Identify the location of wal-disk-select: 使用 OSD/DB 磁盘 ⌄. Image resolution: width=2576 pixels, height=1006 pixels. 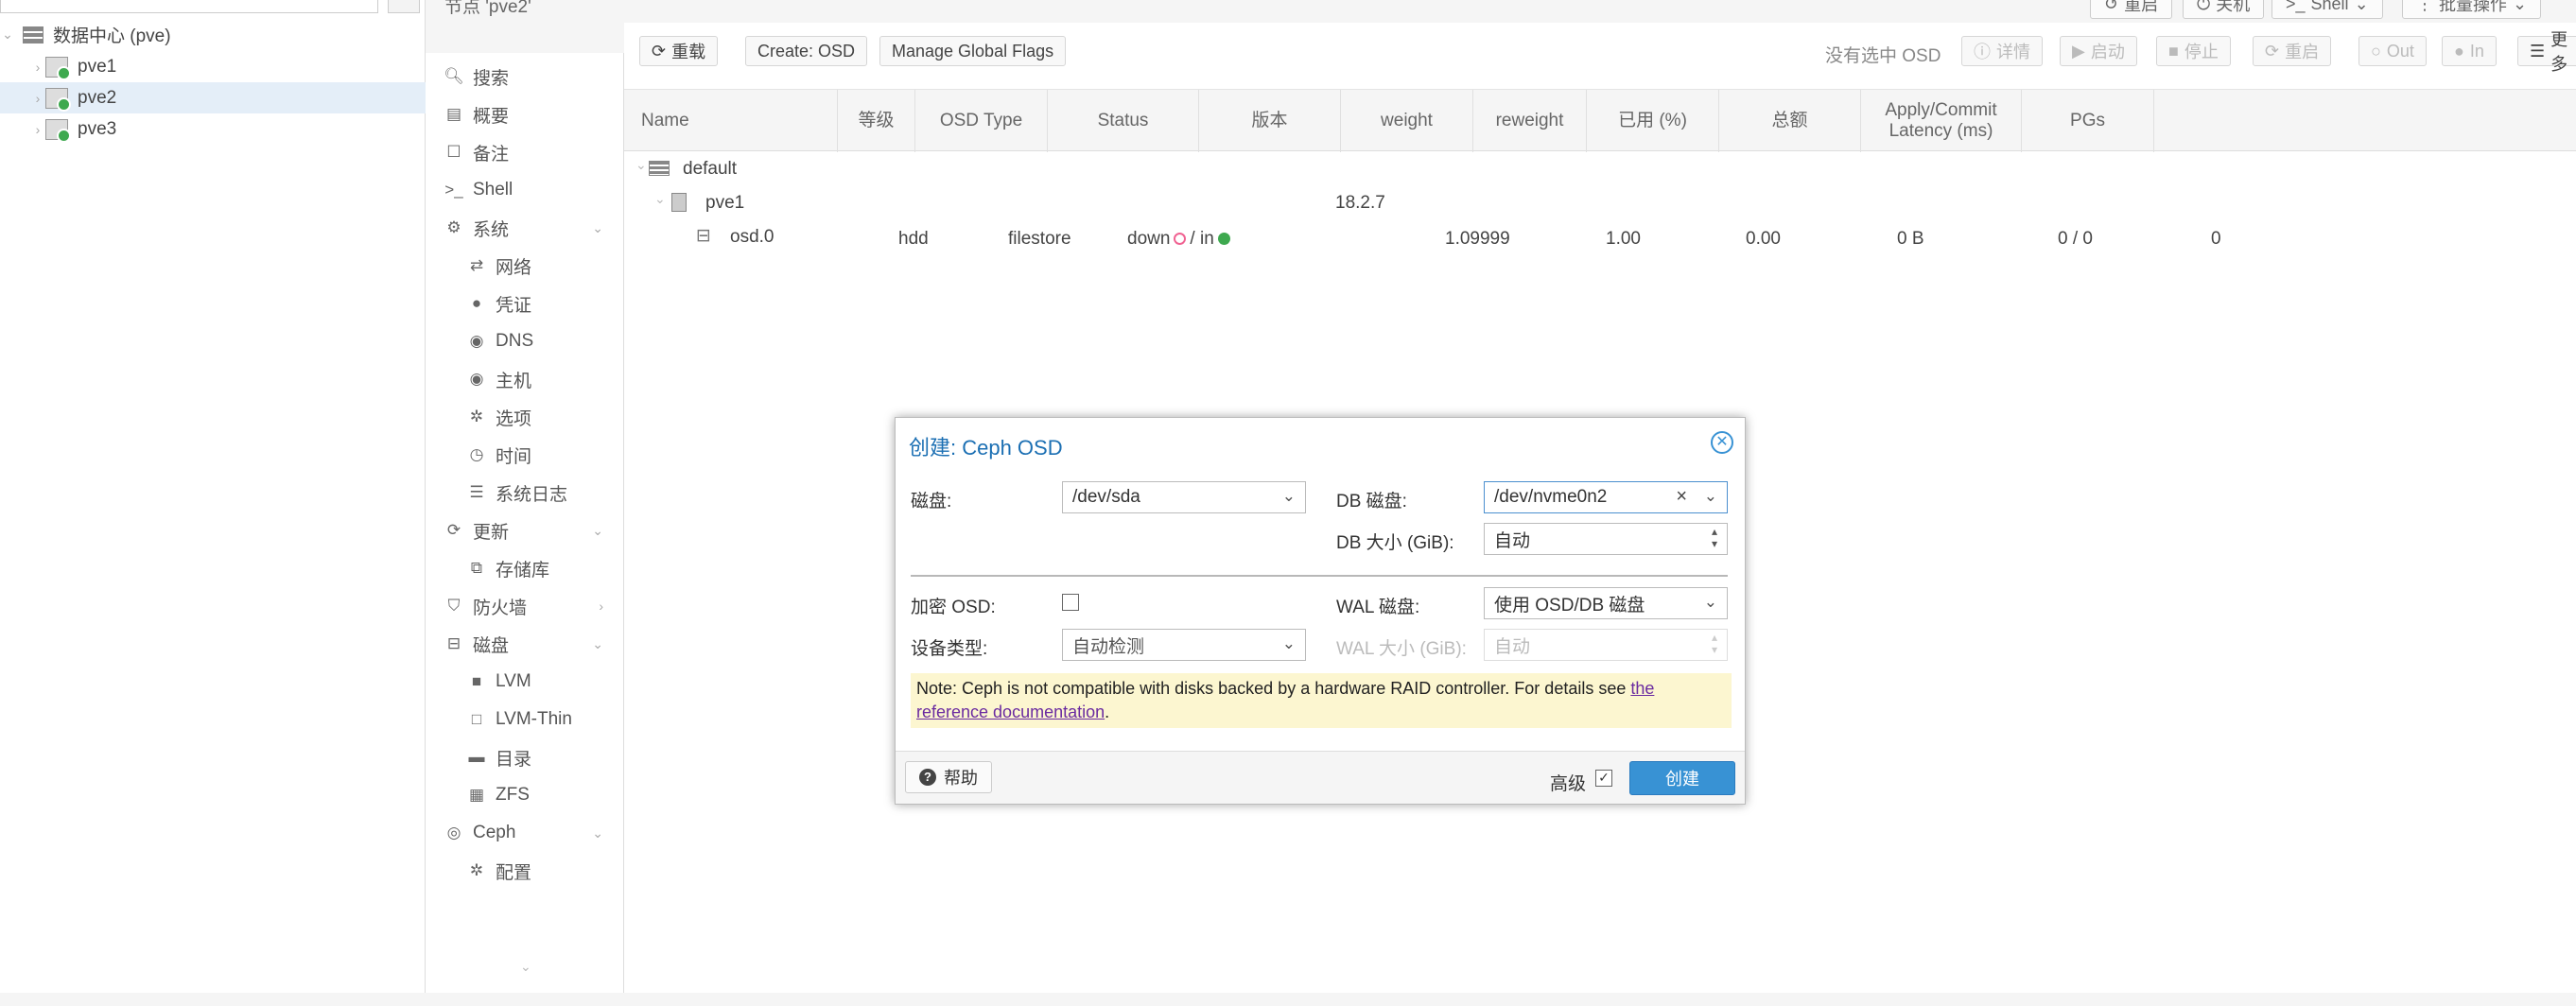
(1606, 603).